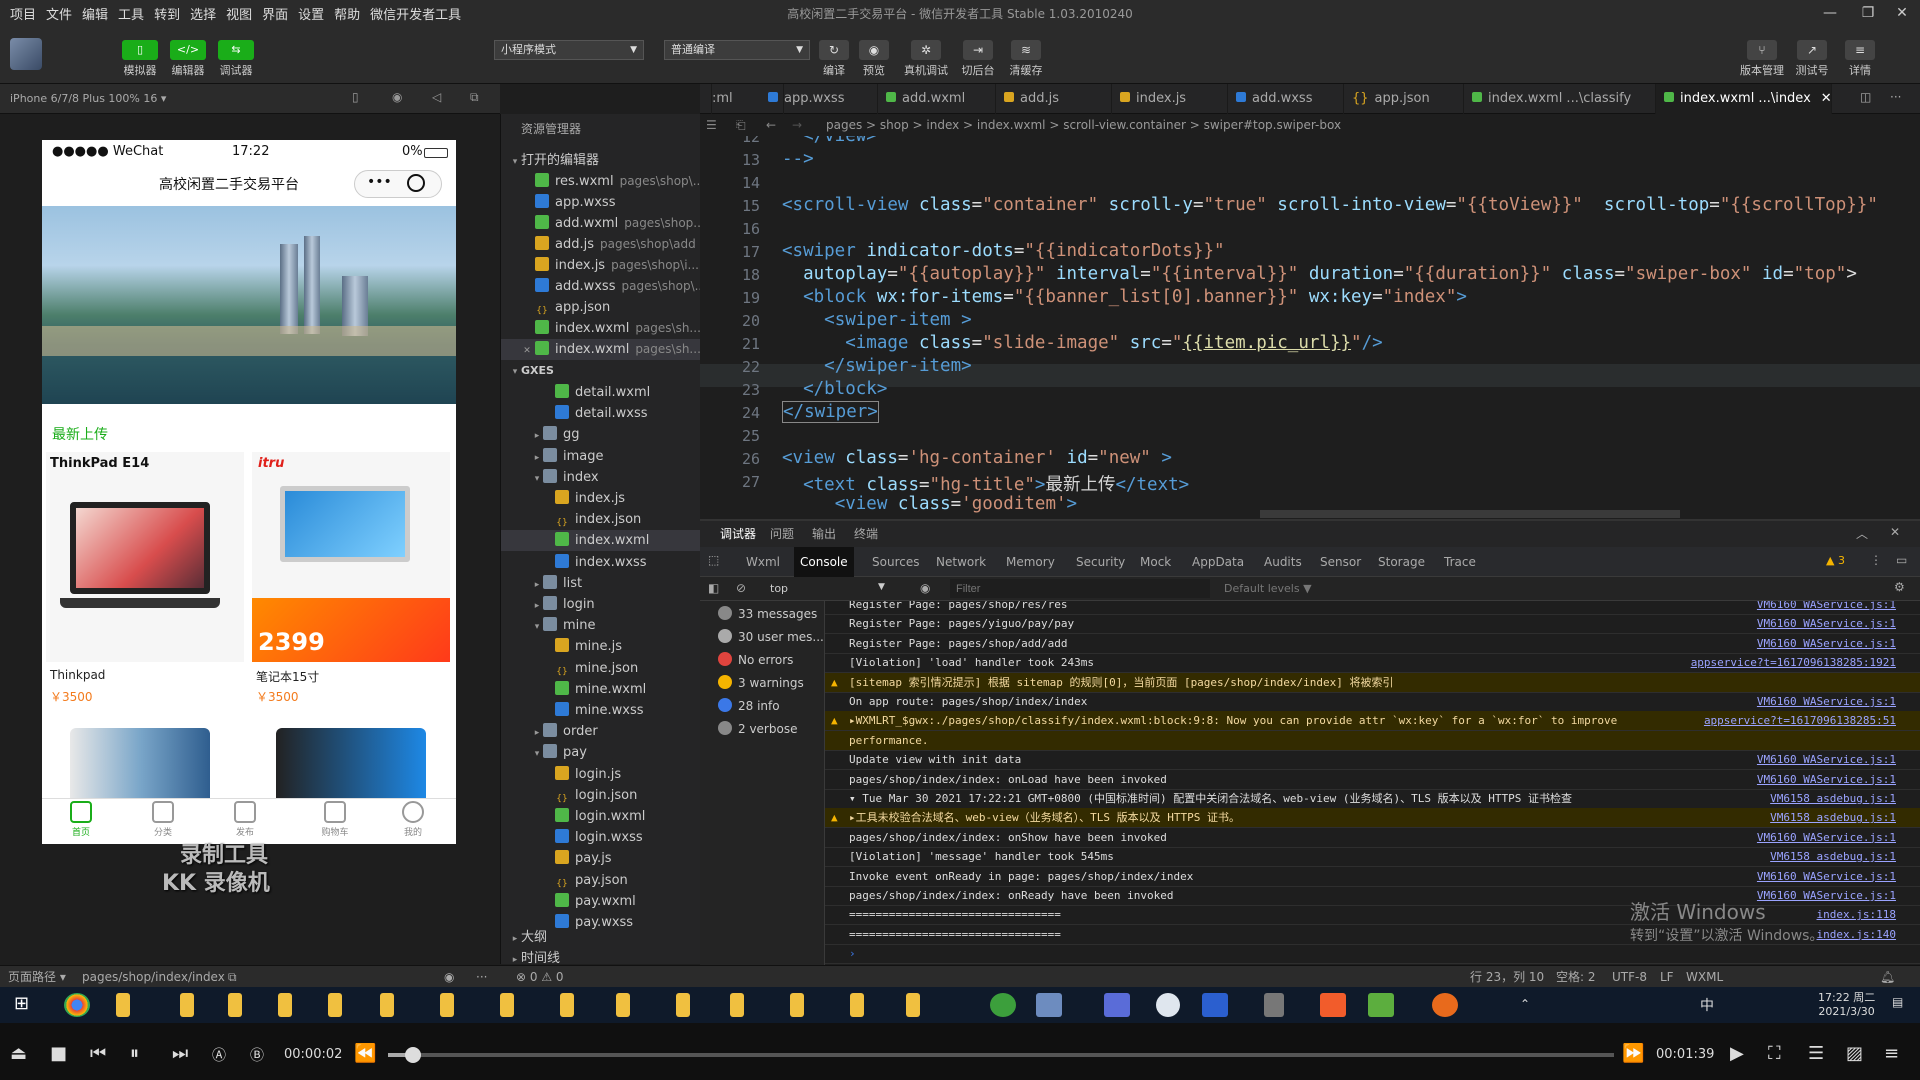  Describe the element at coordinates (1899, 587) in the screenshot. I see `gear-icon: ⚙` at that location.